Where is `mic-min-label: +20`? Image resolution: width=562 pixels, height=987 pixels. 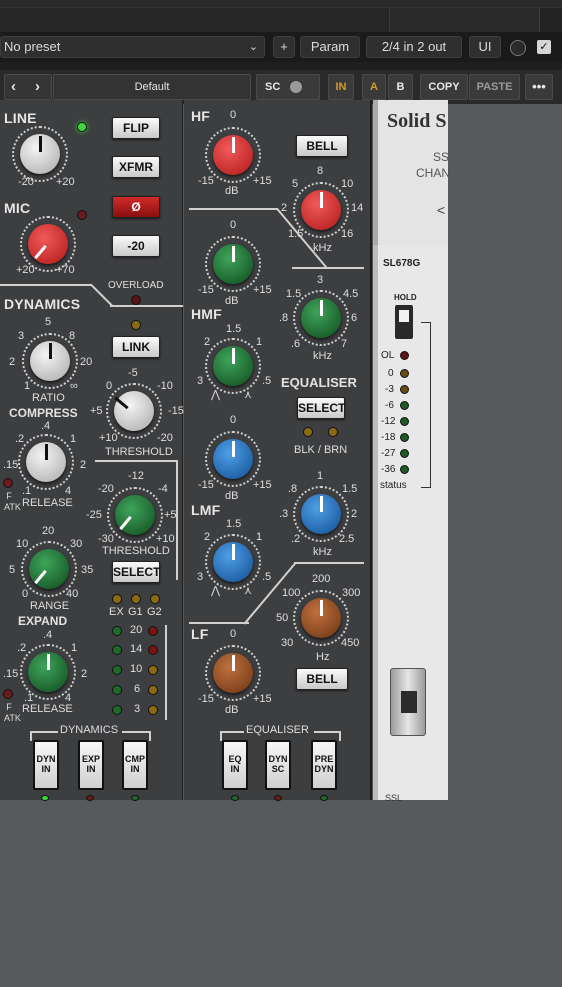 mic-min-label: +20 is located at coordinates (25, 270).